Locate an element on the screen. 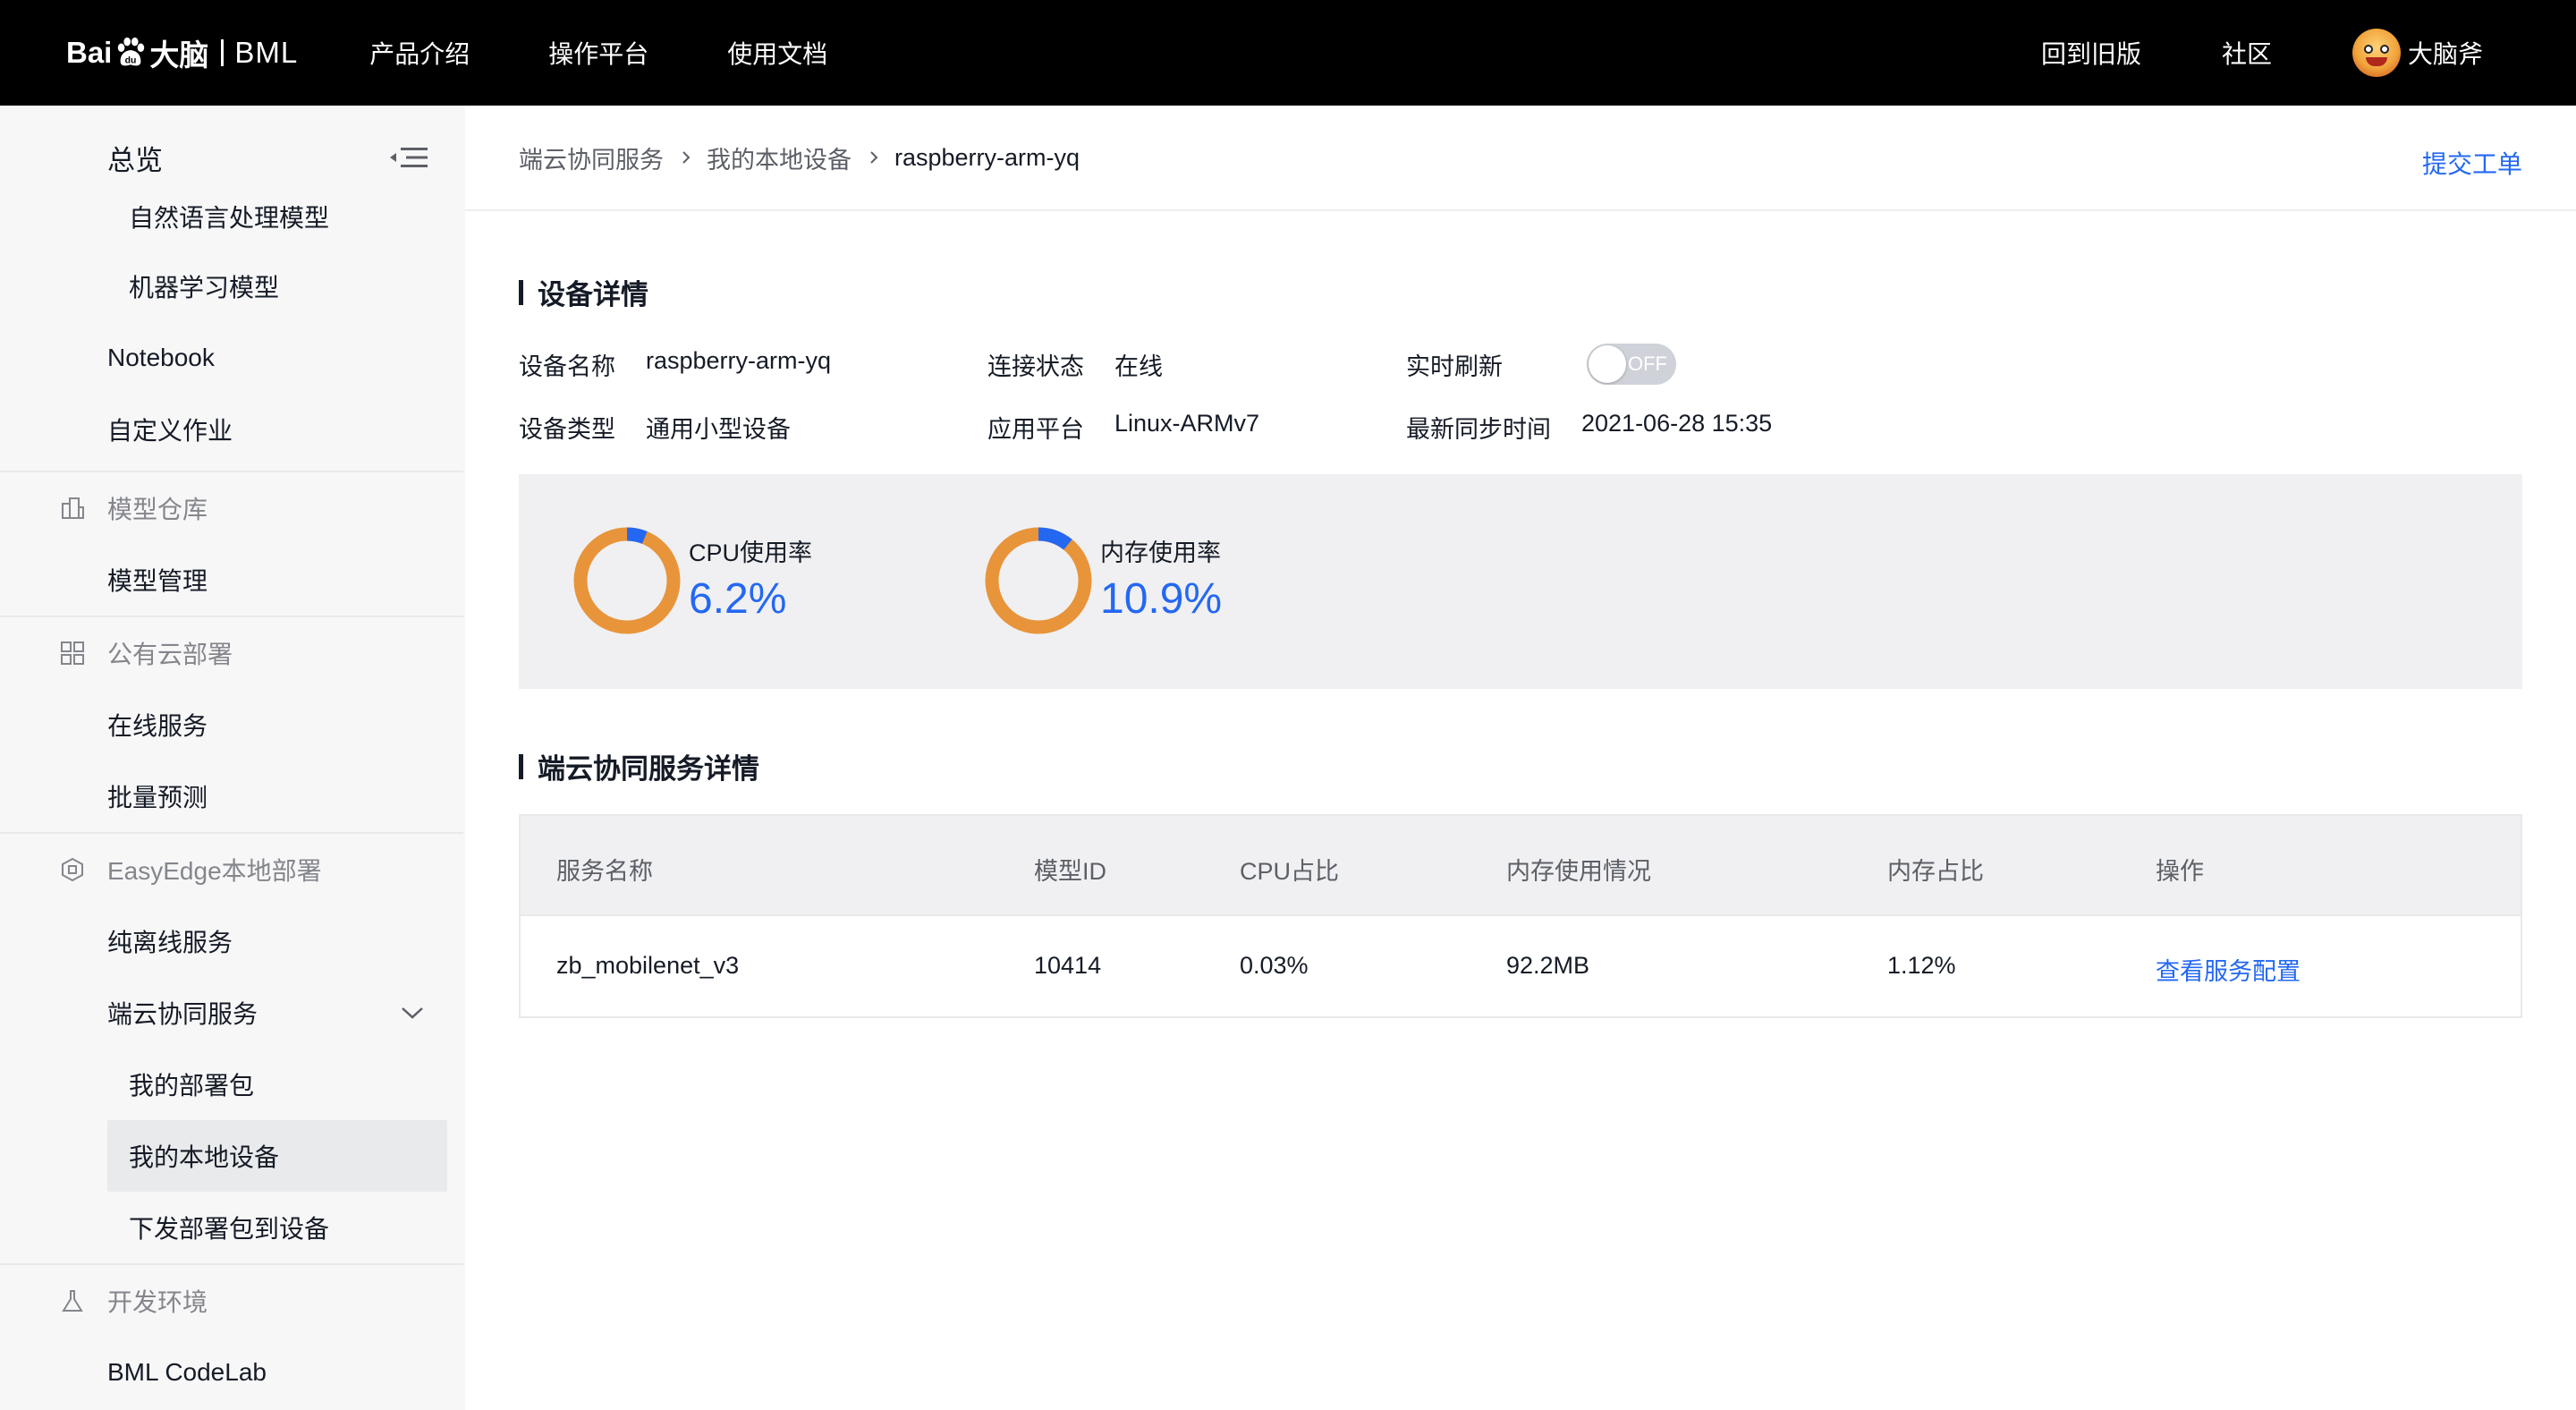 The width and height of the screenshot is (2576, 1410). sidebar-item-offline-service: 纯离线服务 is located at coordinates (231, 941).